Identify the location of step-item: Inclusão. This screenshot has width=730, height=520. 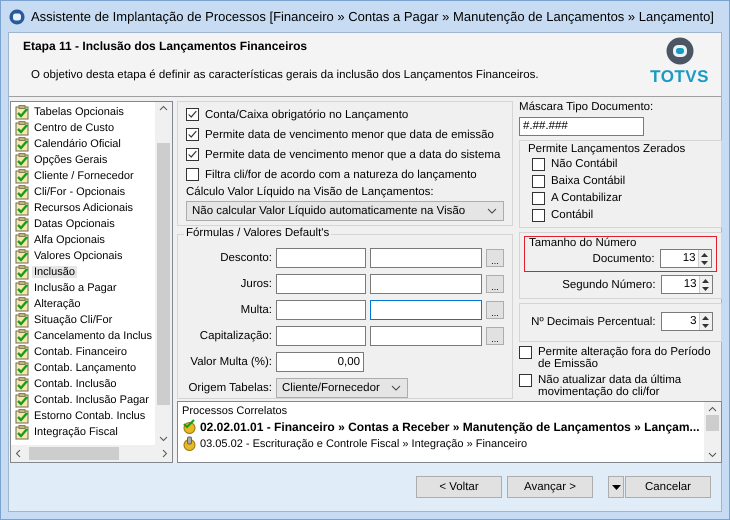
(54, 272).